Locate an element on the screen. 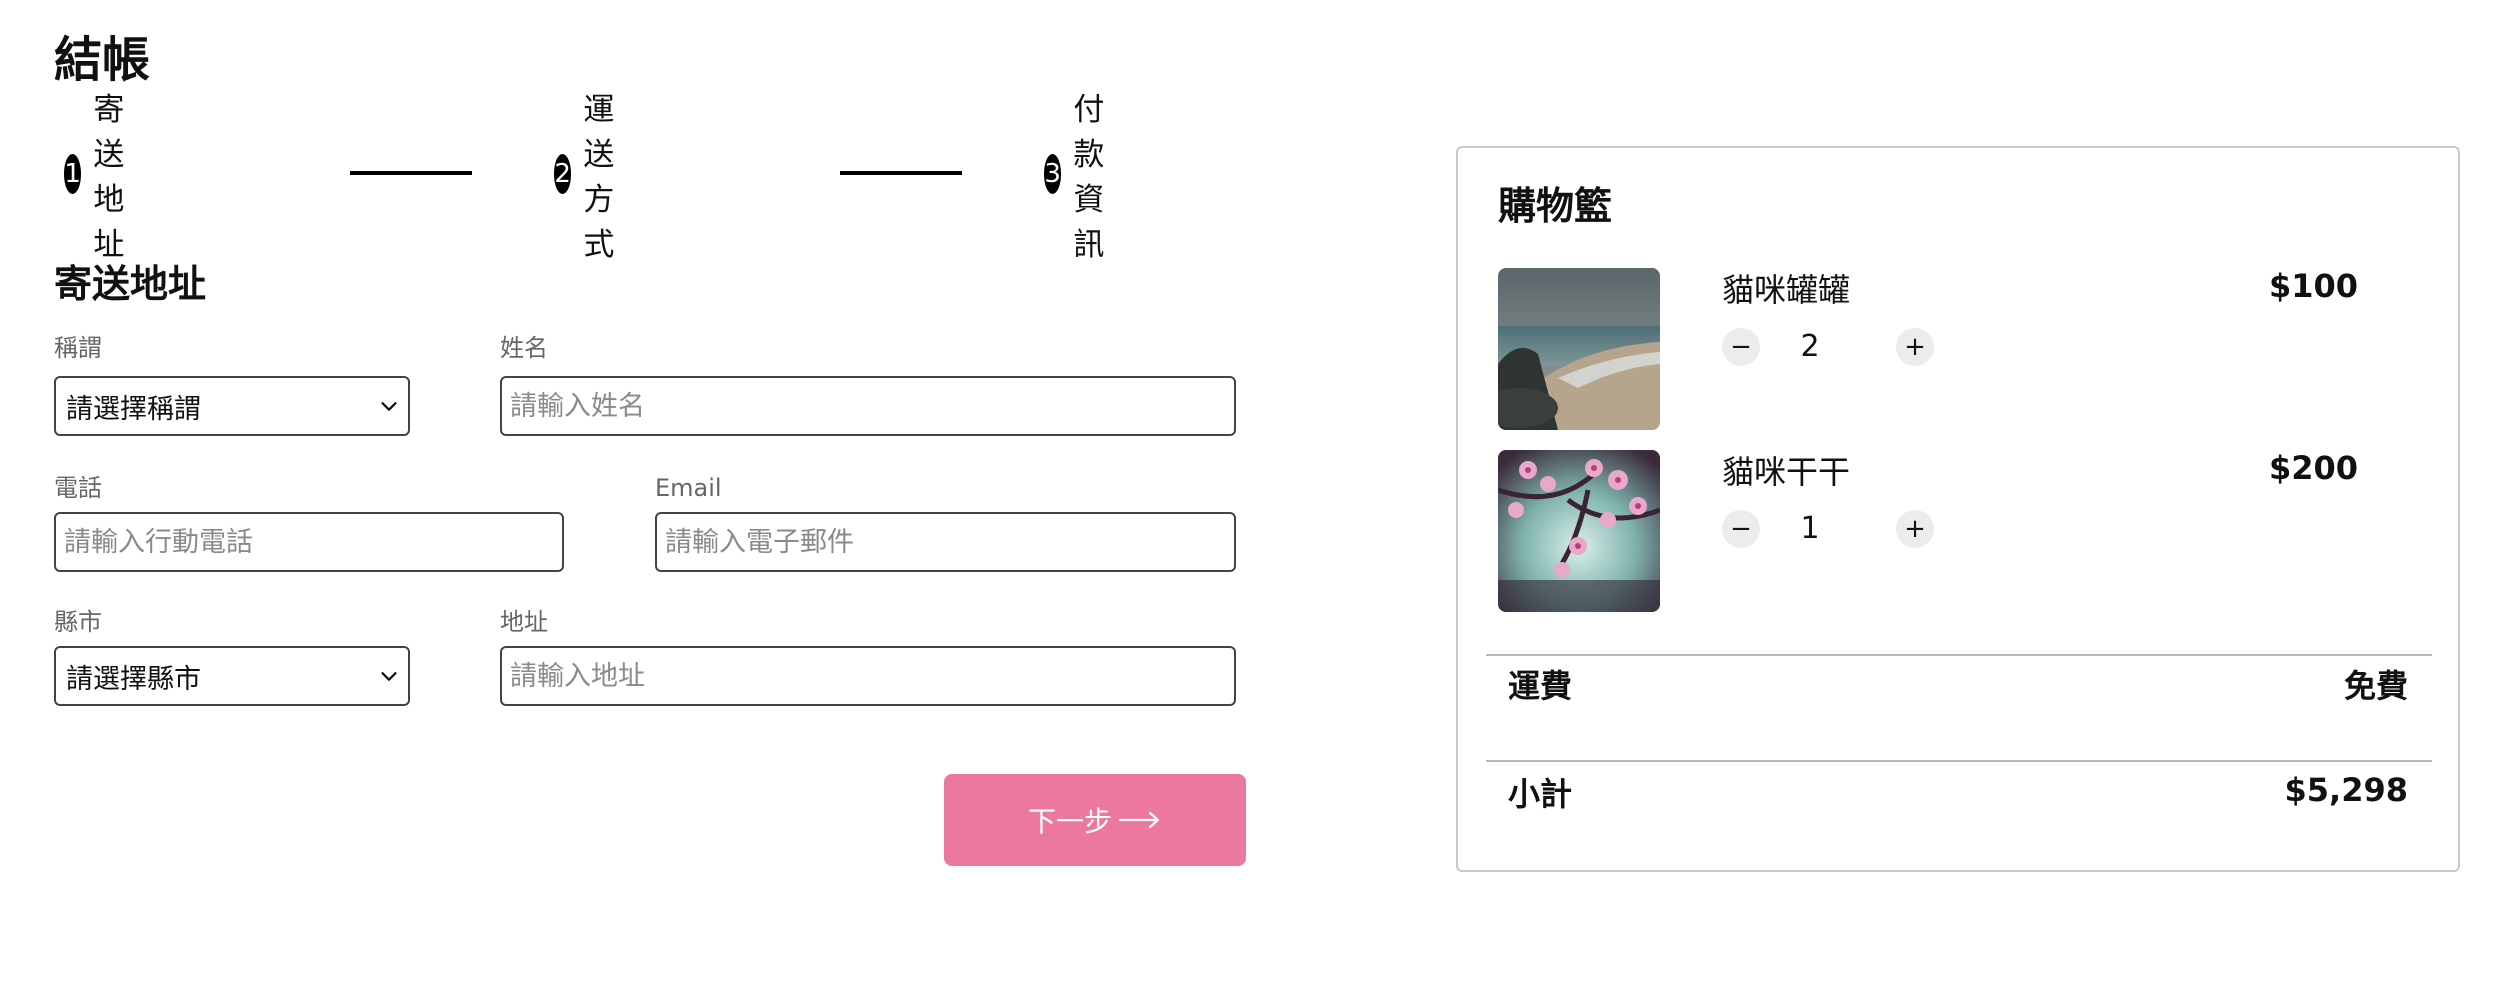  title-label: 稱謂 is located at coordinates (78, 348).